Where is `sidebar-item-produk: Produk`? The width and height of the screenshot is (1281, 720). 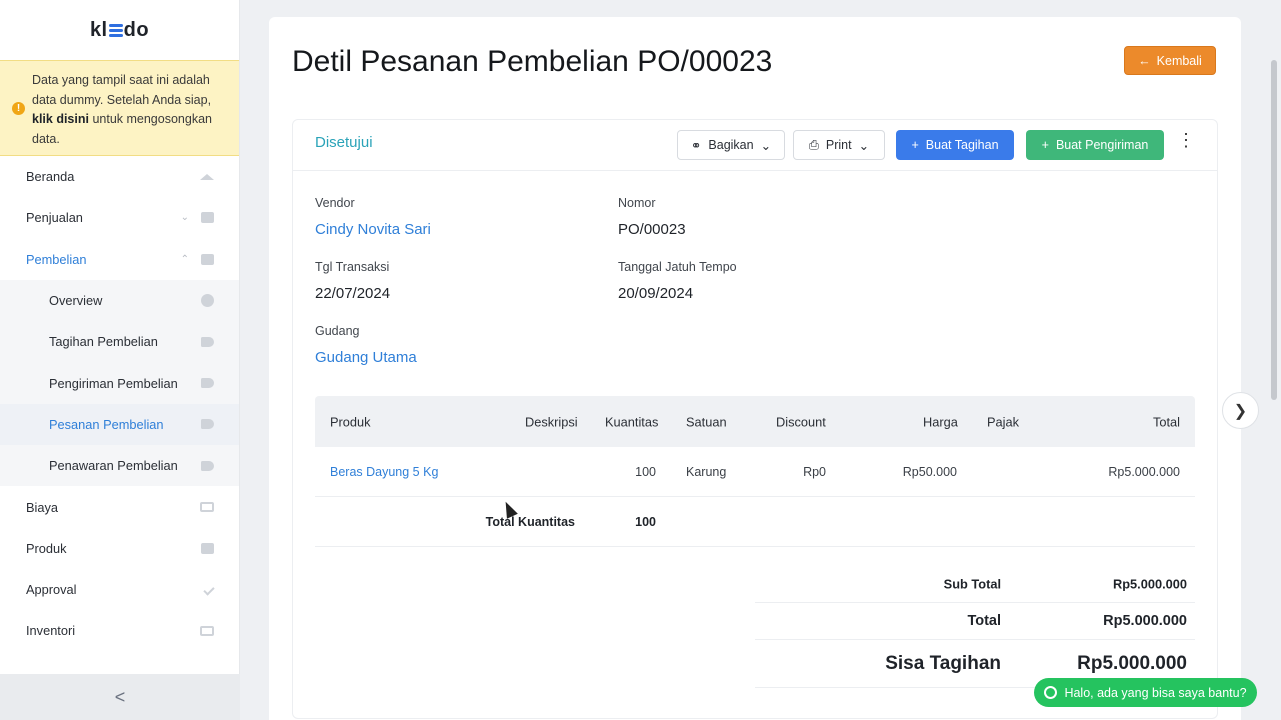
sidebar-item-produk: Produk is located at coordinates (119, 548).